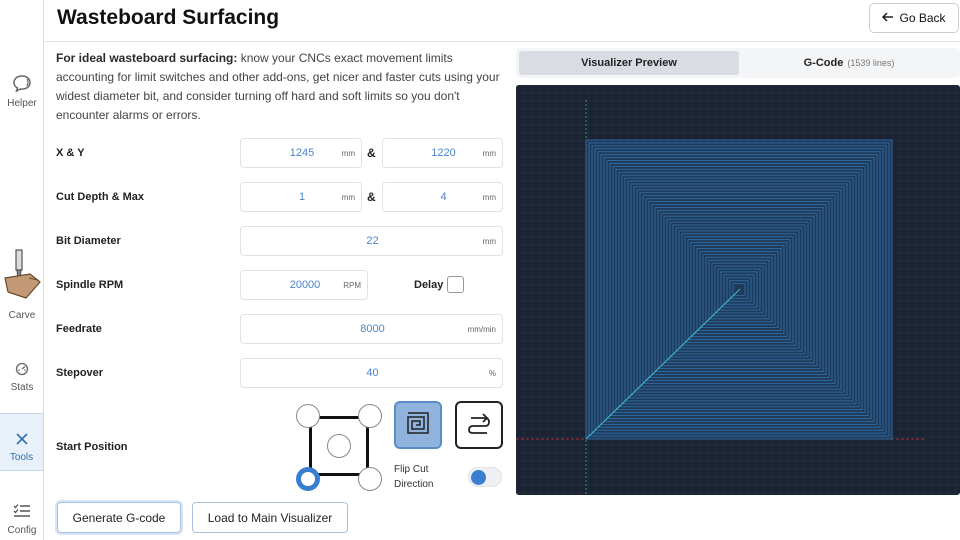 This screenshot has width=960, height=540. Describe the element at coordinates (370, 479) in the screenshot. I see `start-position-bottom-right` at that location.